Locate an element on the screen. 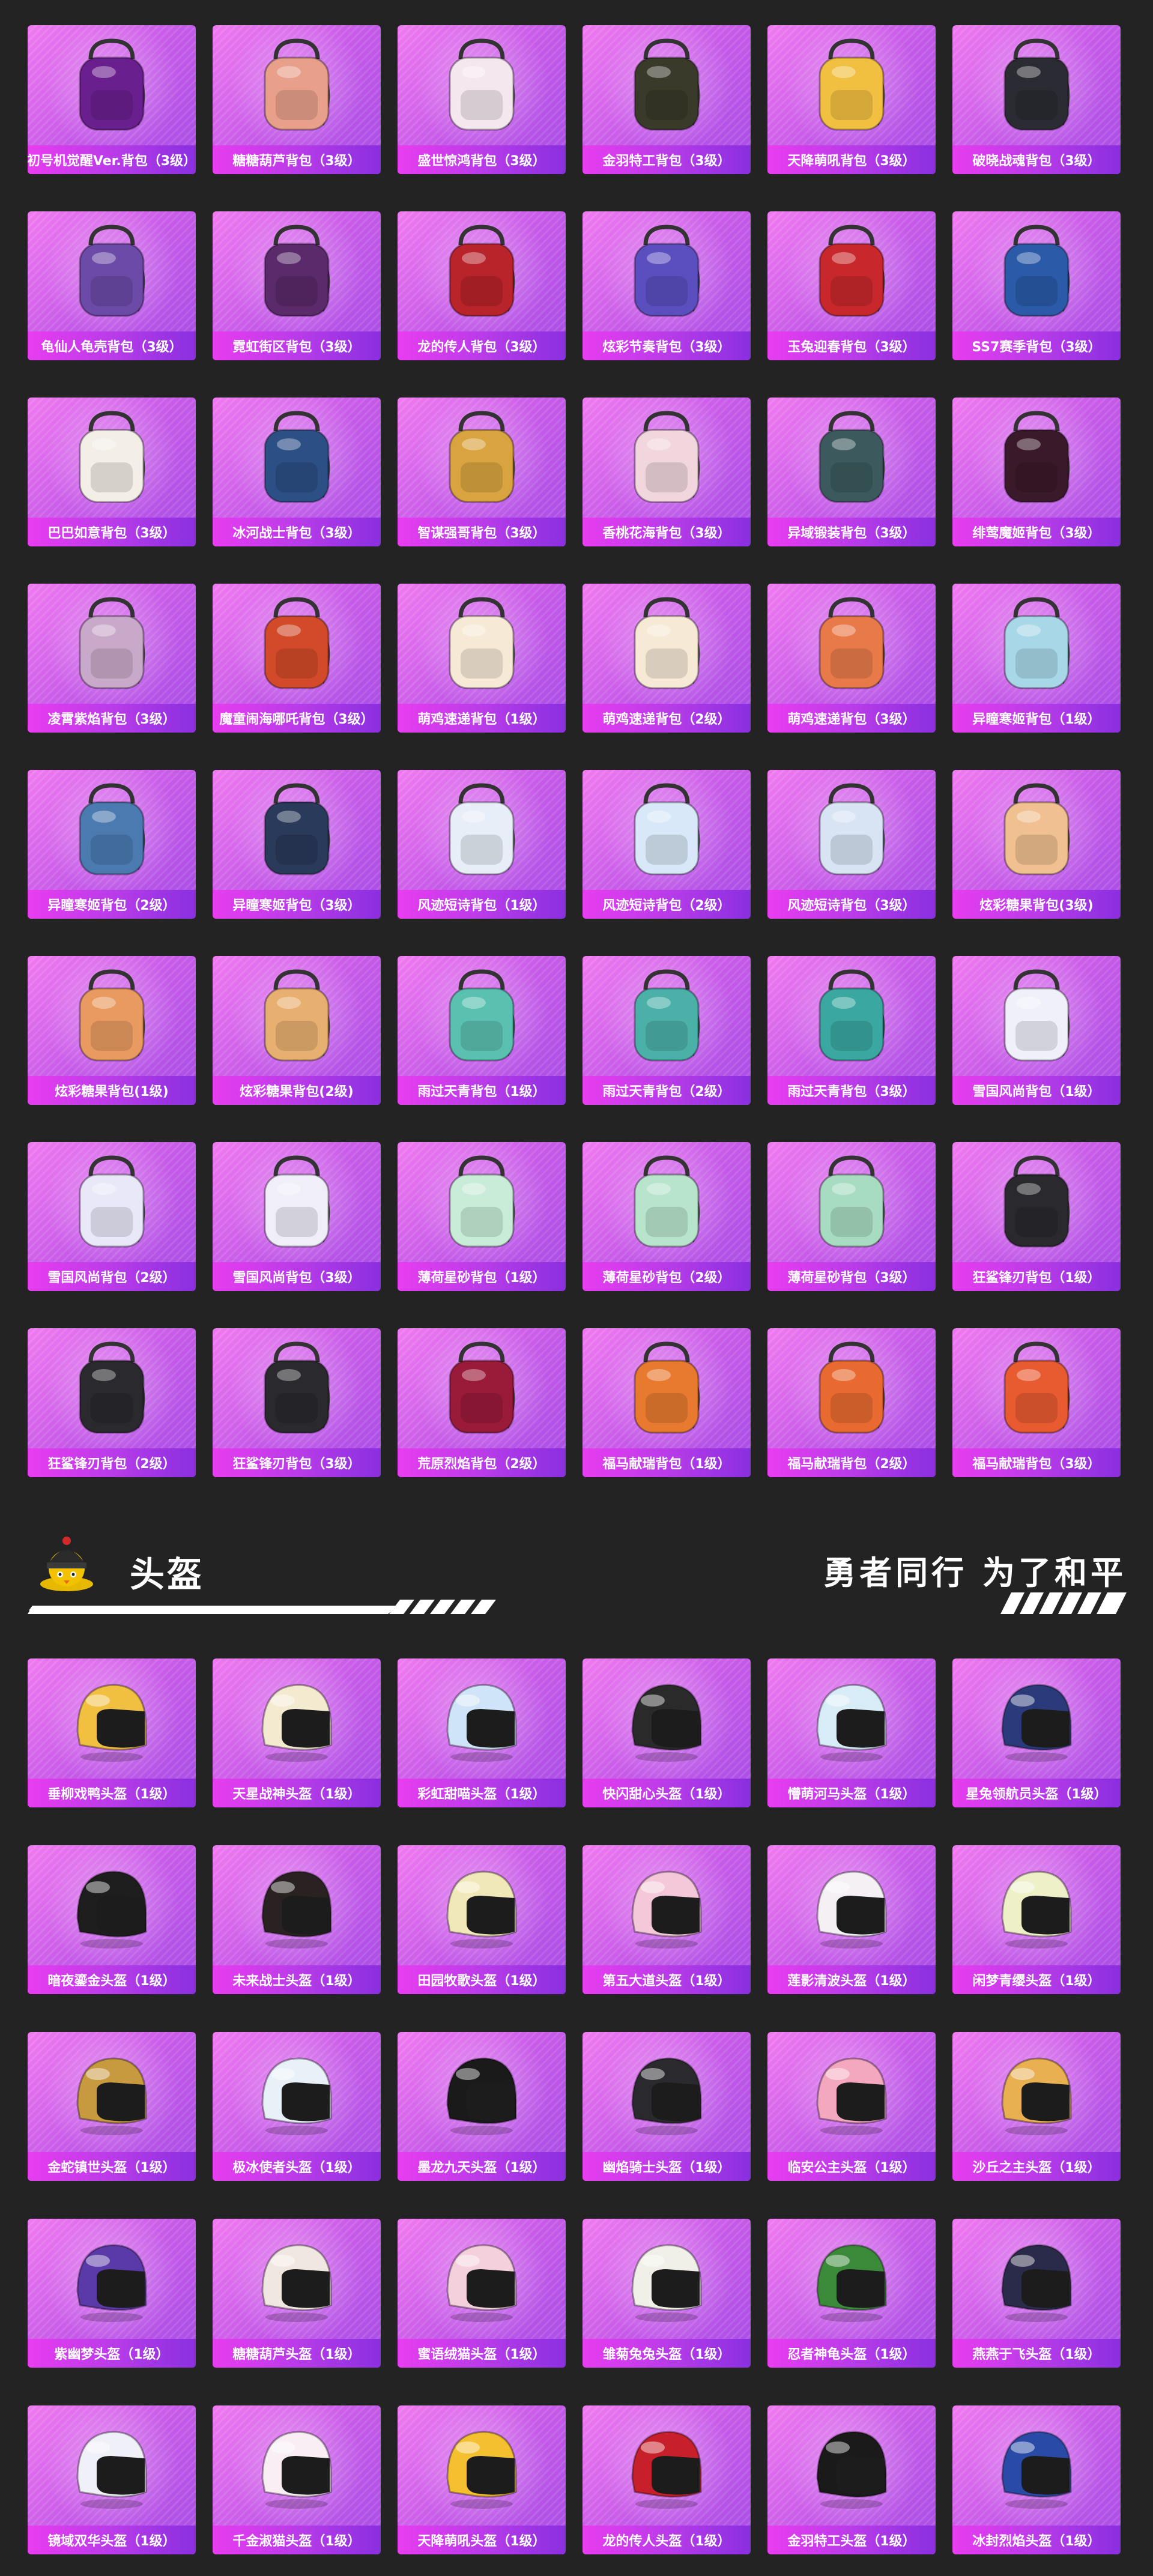 This screenshot has width=1153, height=2576. helmet-card: 暗夜鎏金头盔（1级） is located at coordinates (112, 1919).